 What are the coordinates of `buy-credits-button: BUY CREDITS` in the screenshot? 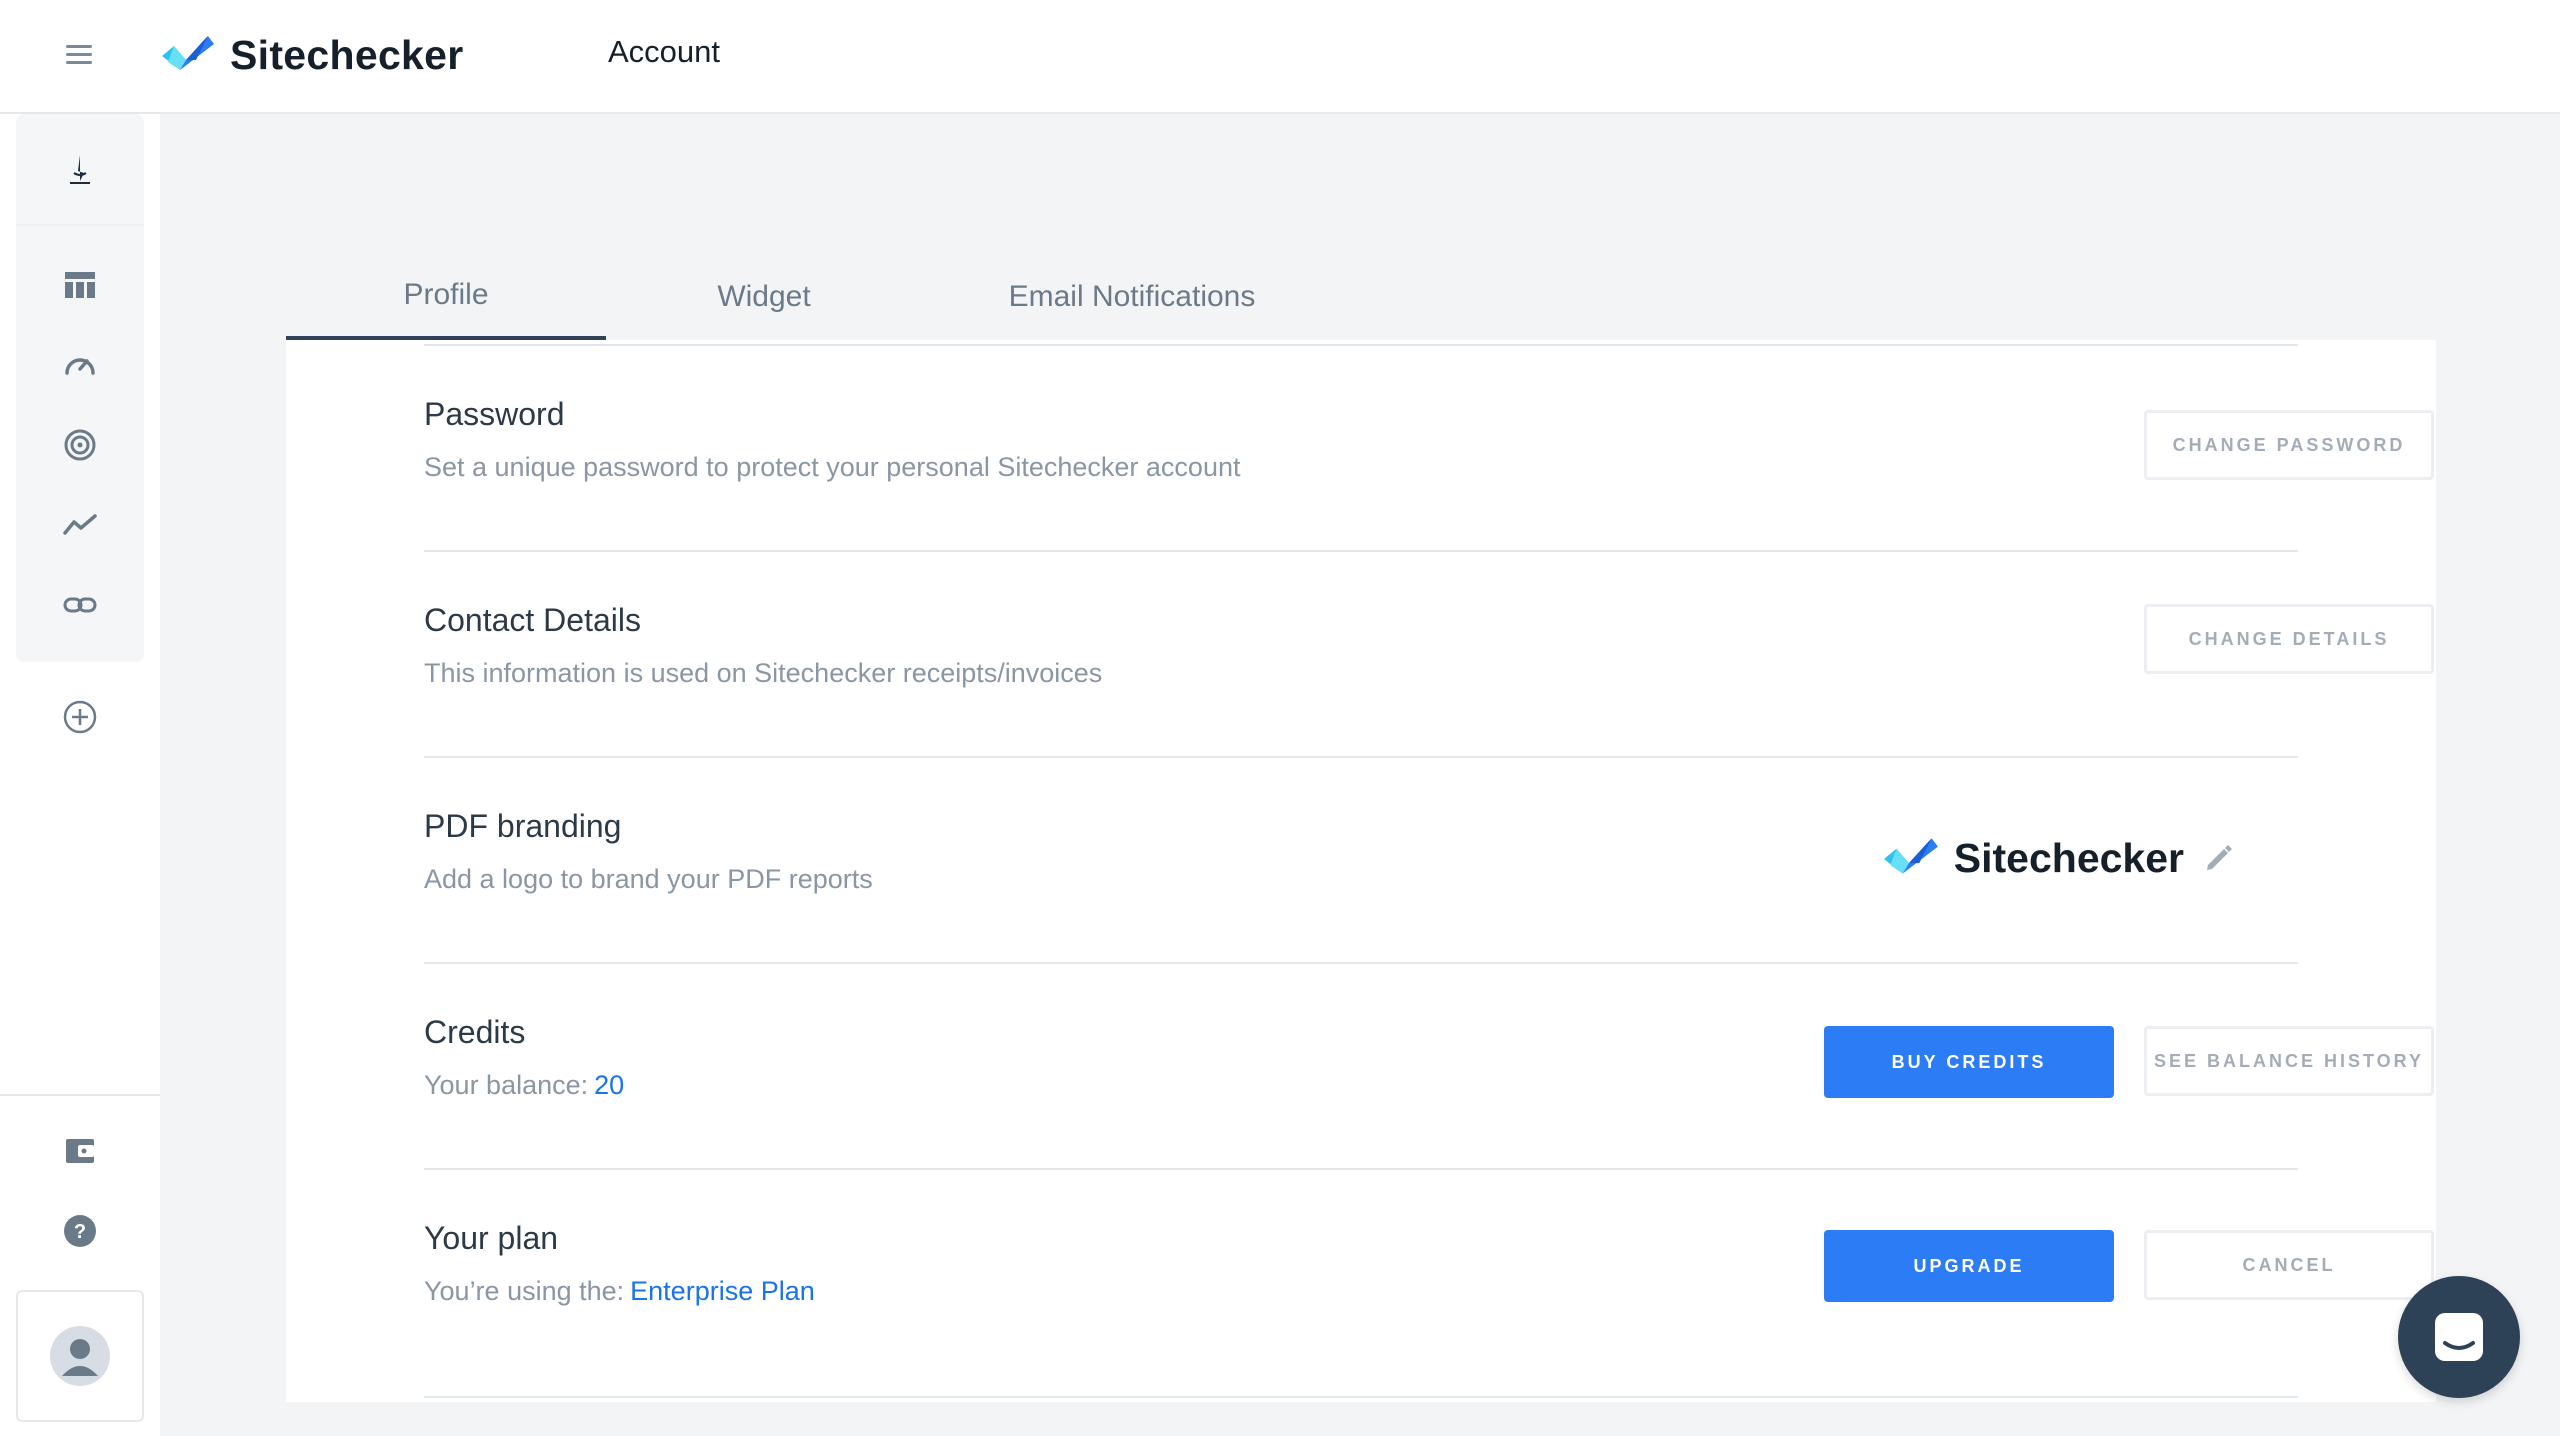 It's located at (1969, 1062).